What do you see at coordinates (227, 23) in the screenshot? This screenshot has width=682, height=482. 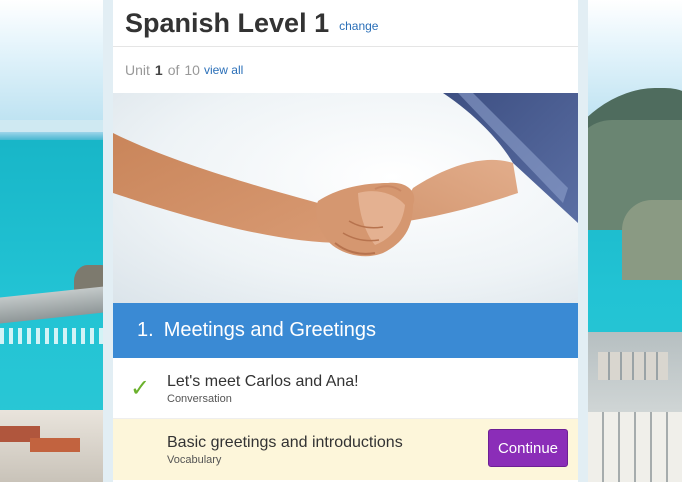 I see `course-title: Spanish Level 1` at bounding box center [227, 23].